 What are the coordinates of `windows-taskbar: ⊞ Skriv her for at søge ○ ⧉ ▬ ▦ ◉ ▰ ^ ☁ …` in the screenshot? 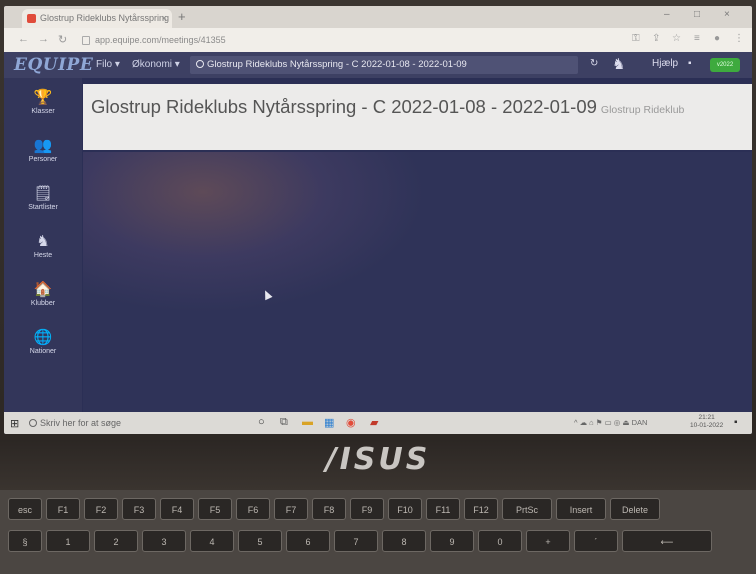 It's located at (378, 423).